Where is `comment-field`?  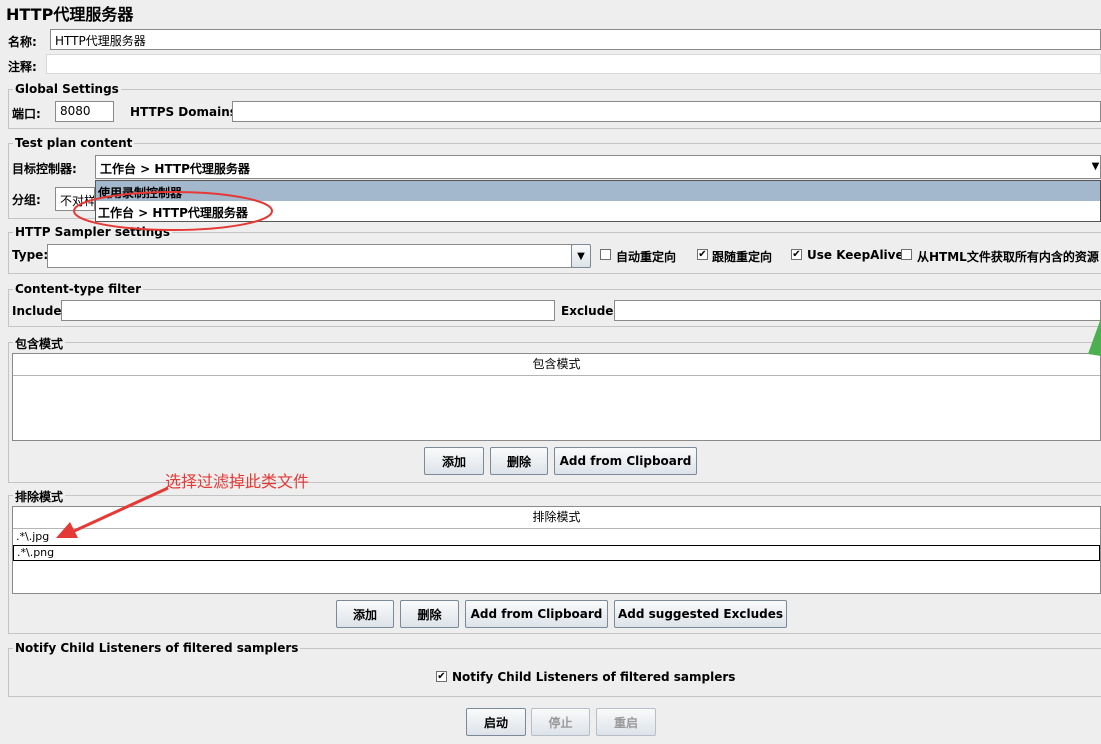 comment-field is located at coordinates (573, 64).